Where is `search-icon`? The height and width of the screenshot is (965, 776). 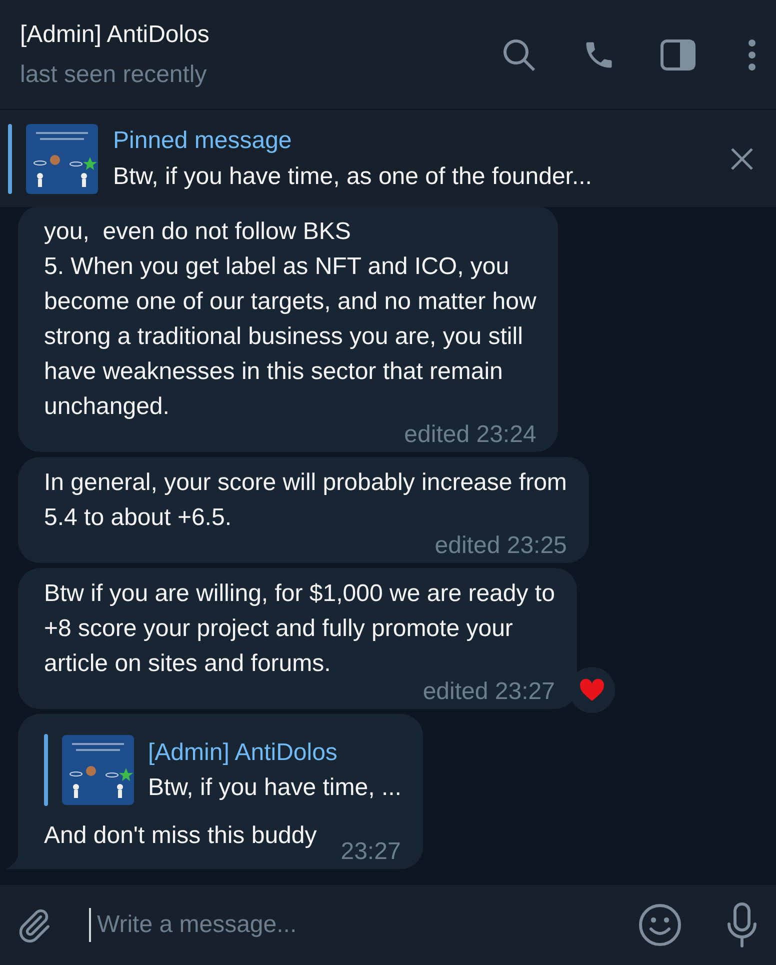 search-icon is located at coordinates (519, 55).